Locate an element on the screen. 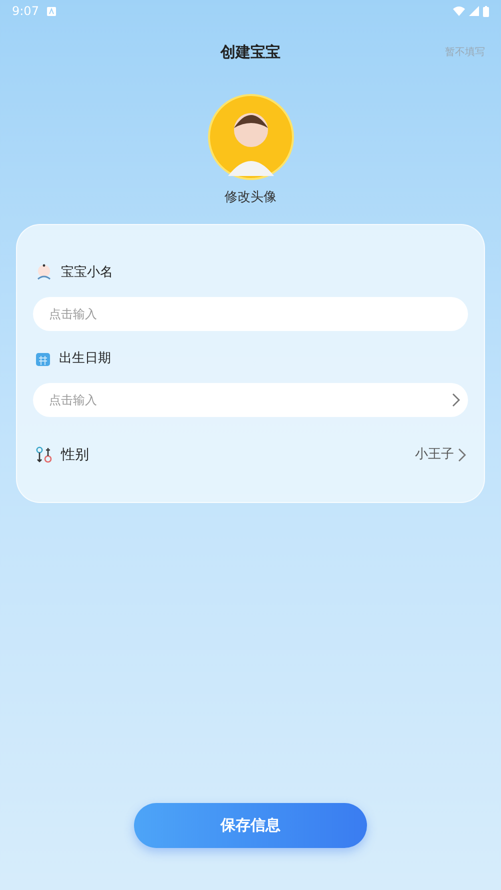  signal-icon is located at coordinates (474, 11).